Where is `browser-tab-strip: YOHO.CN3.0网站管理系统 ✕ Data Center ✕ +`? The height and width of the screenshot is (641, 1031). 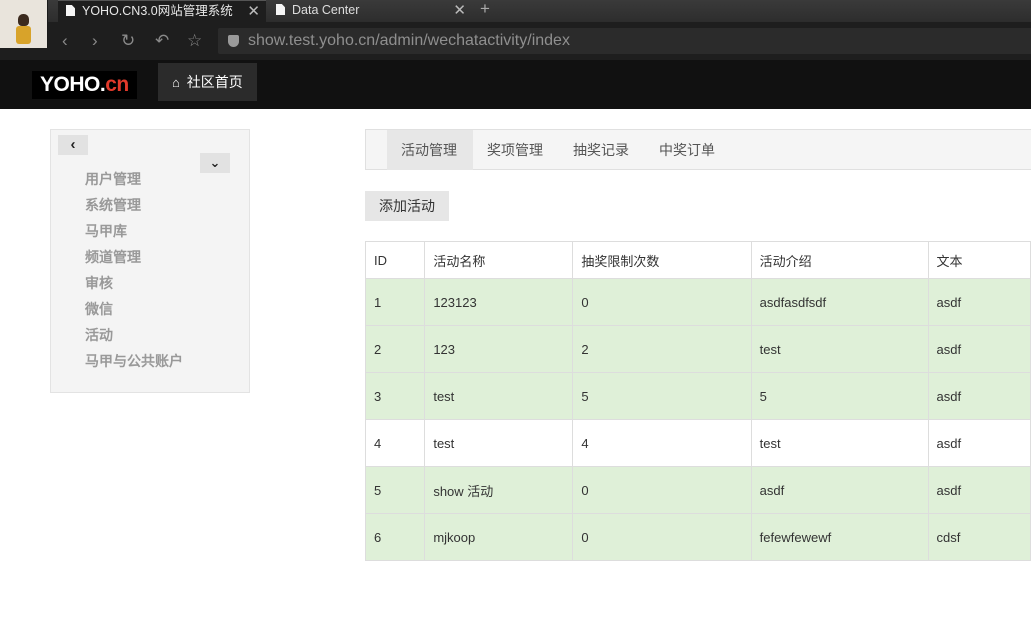 browser-tab-strip: YOHO.CN3.0网站管理系统 ✕ Data Center ✕ + is located at coordinates (515, 11).